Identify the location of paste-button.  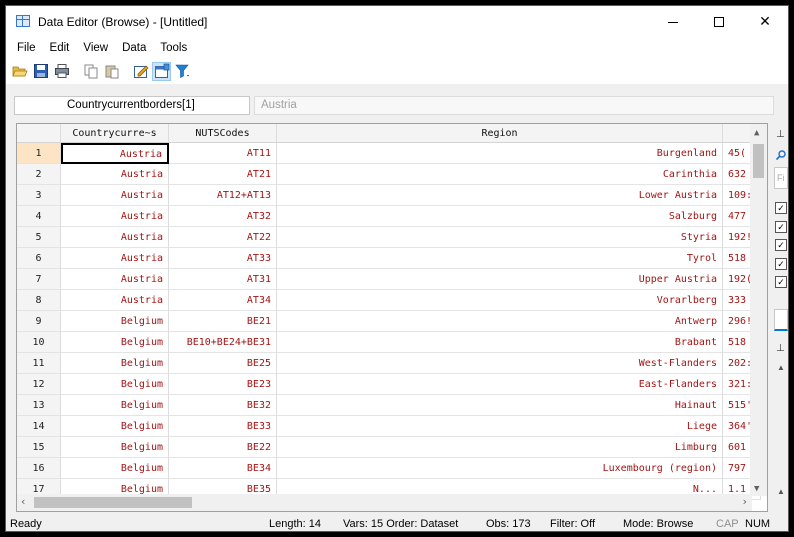
(111, 71).